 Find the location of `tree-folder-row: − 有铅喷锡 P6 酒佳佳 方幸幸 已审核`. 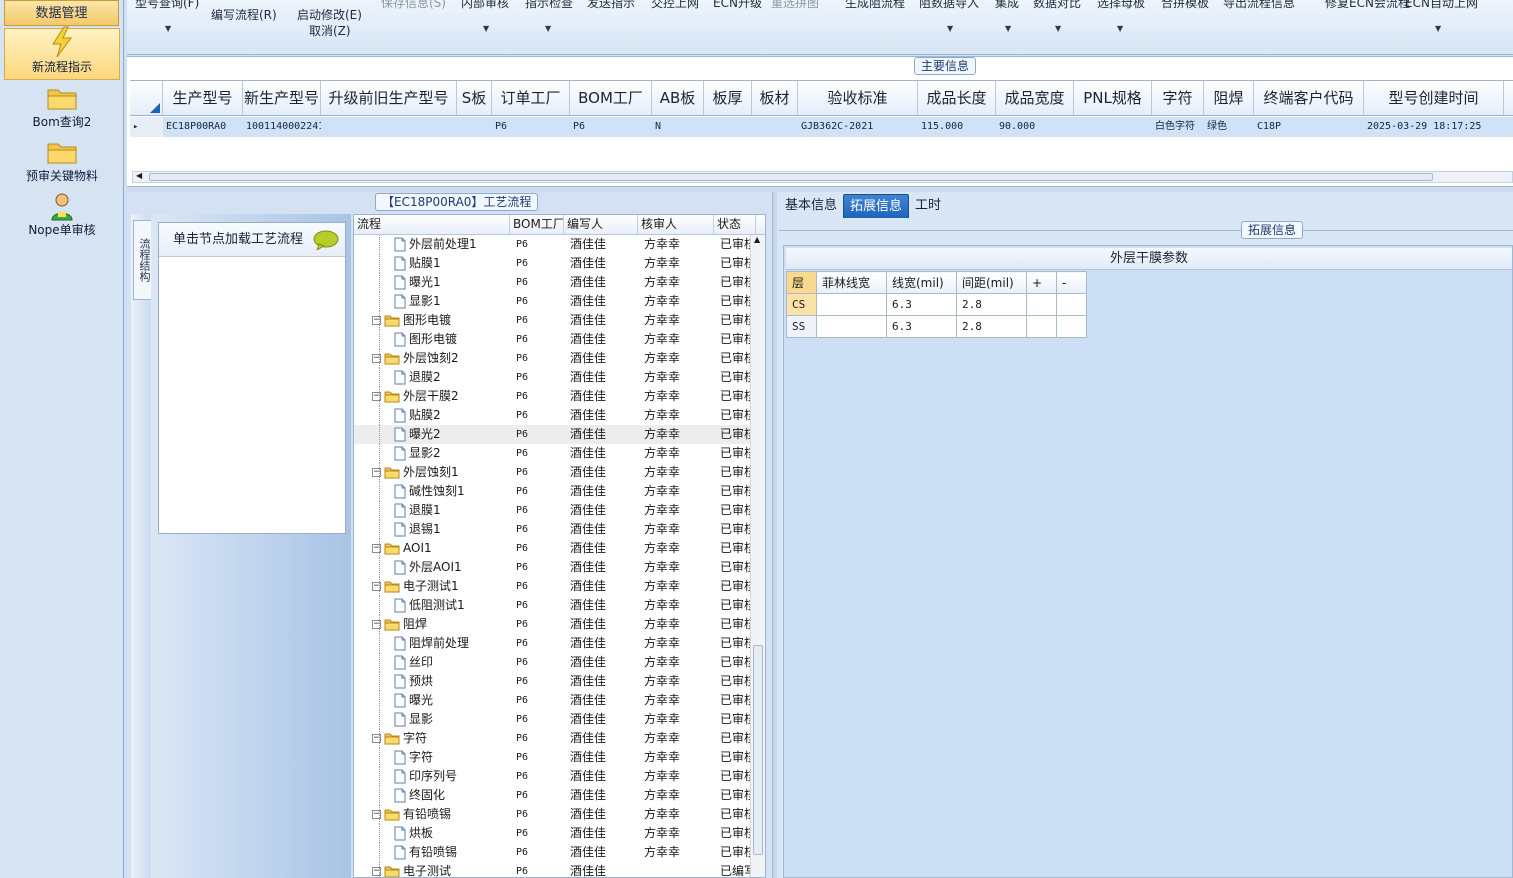

tree-folder-row: − 有铅喷锡 P6 酒佳佳 方幸幸 已审核 is located at coordinates (559, 814).